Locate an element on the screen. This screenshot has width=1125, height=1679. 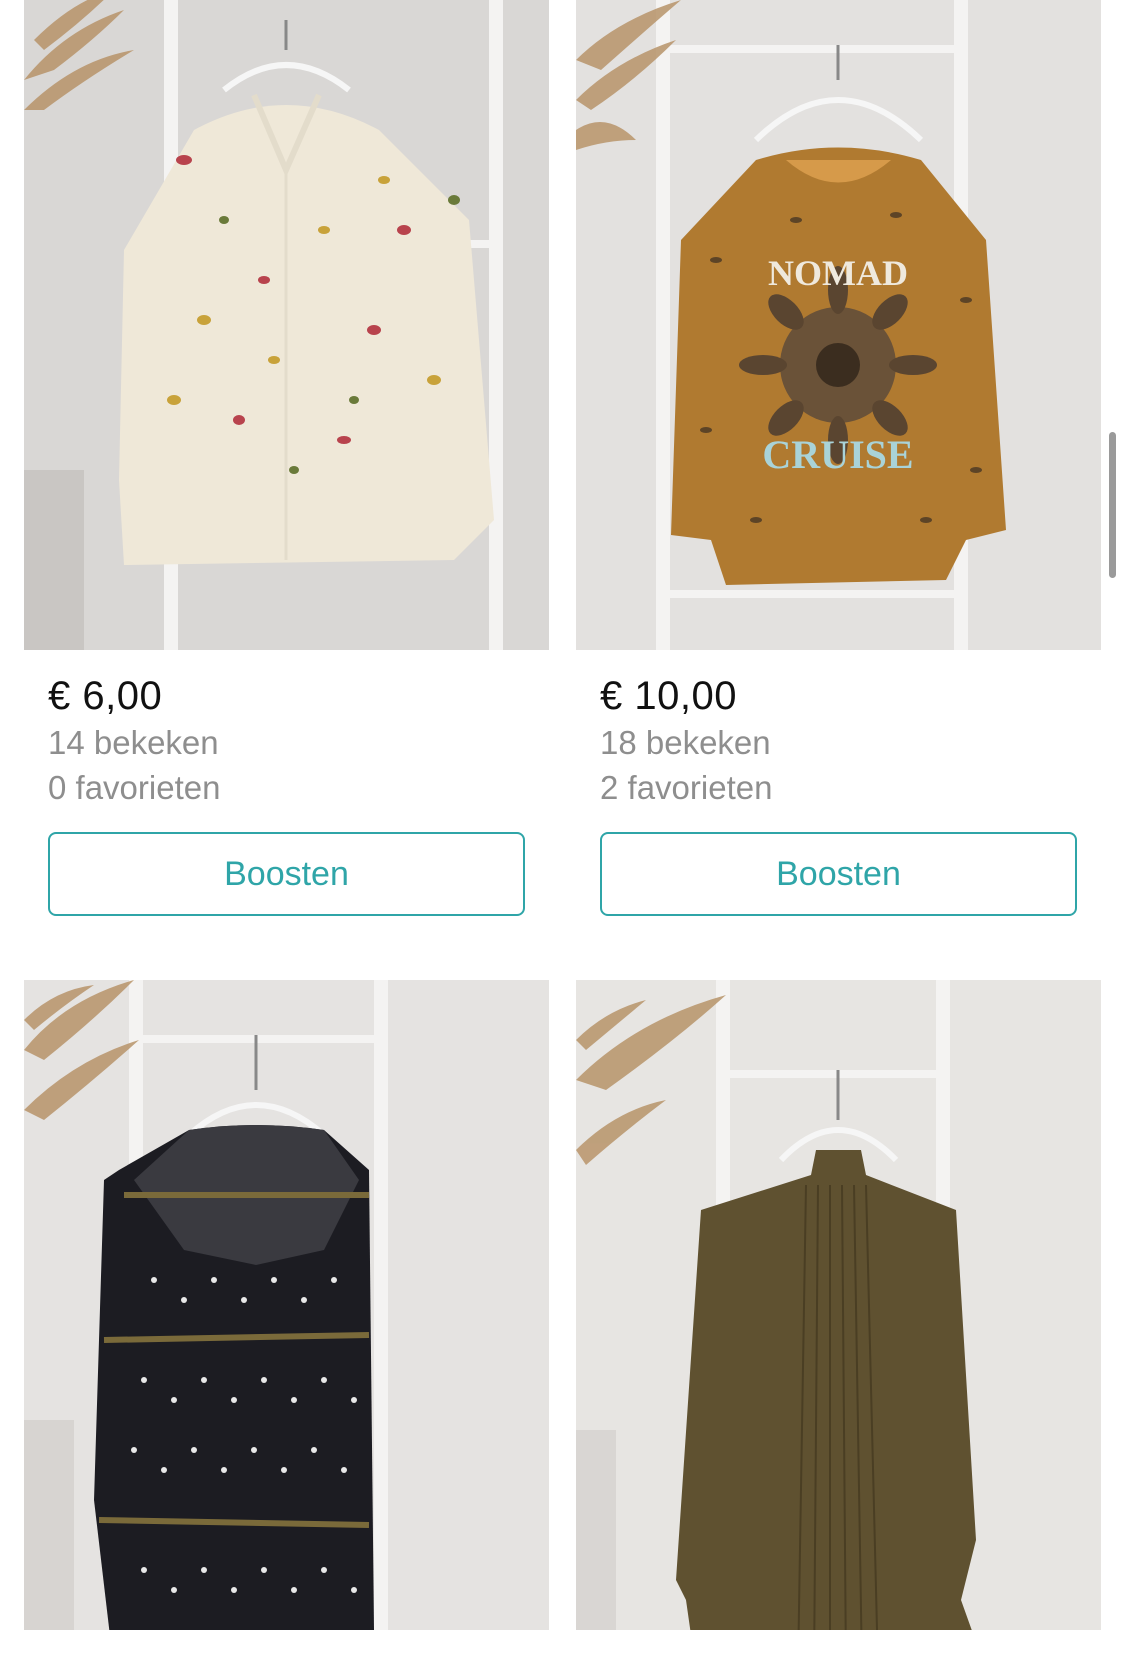
listing-info: € 6,00 14 bekeken 0 favorieten Boosten is located at coordinates (286, 783).